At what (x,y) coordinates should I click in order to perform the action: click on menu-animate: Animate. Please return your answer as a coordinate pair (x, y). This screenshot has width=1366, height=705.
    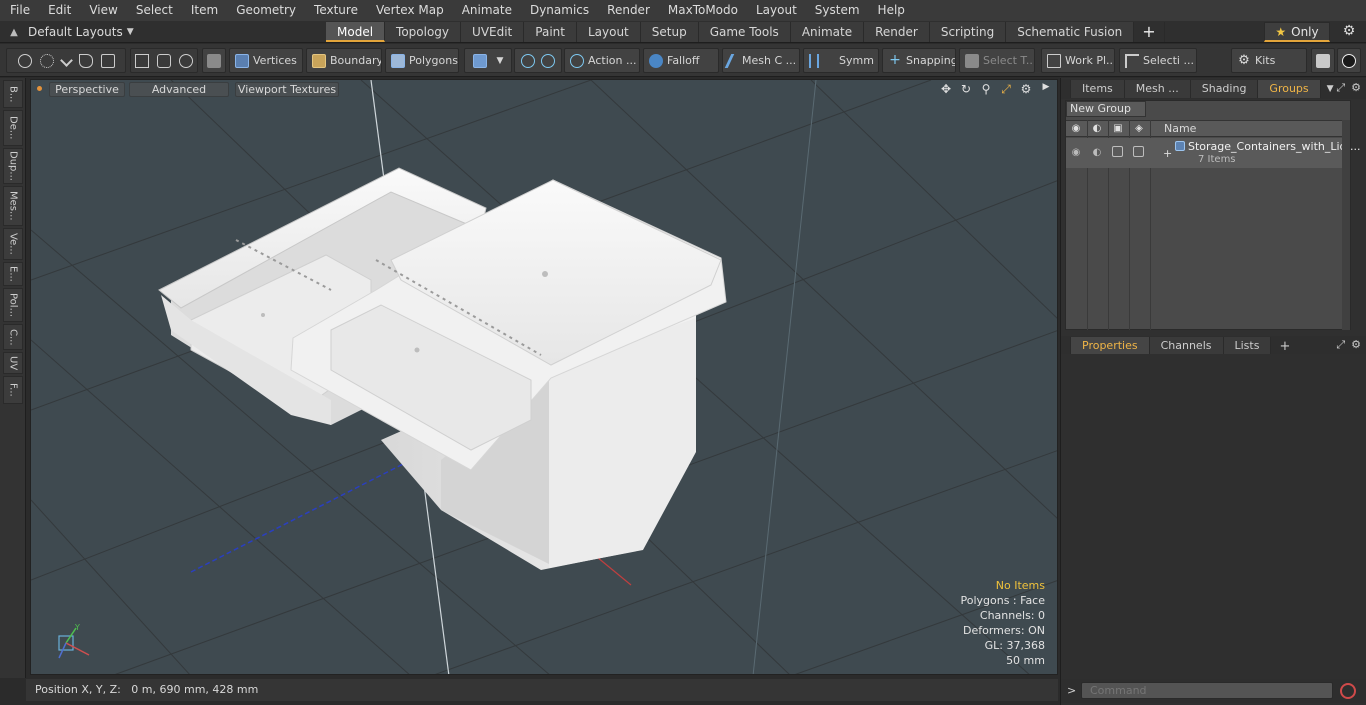
    Looking at the image, I should click on (487, 10).